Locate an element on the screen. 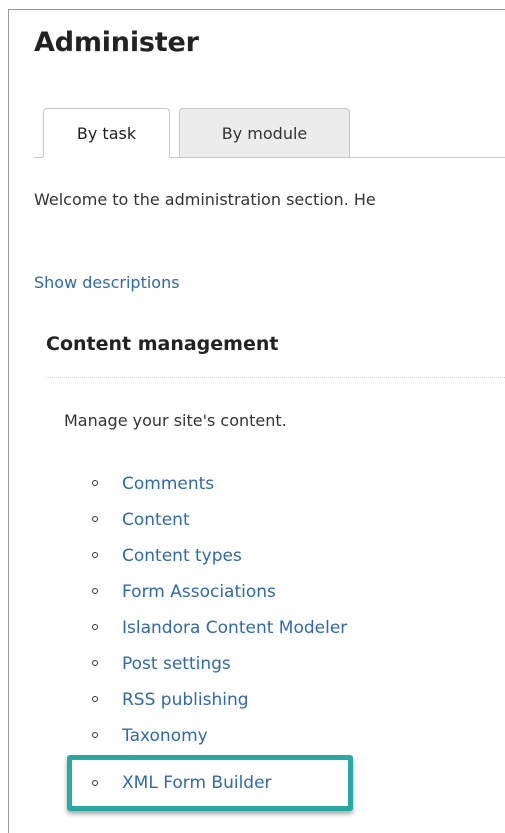 Image resolution: width=505 pixels, height=833 pixels. section-divider is located at coordinates (275, 377).